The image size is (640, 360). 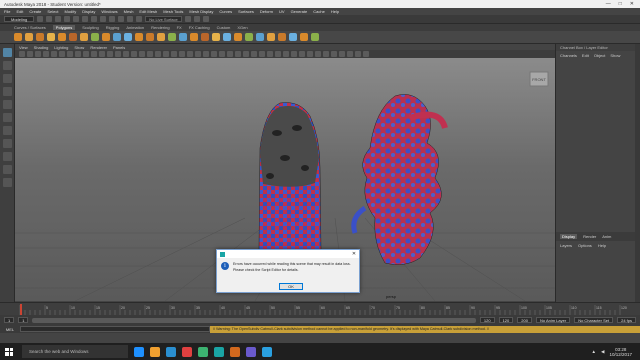 What do you see at coordinates (626, 320) in the screenshot?
I see `fps-dropdown: 24 fps` at bounding box center [626, 320].